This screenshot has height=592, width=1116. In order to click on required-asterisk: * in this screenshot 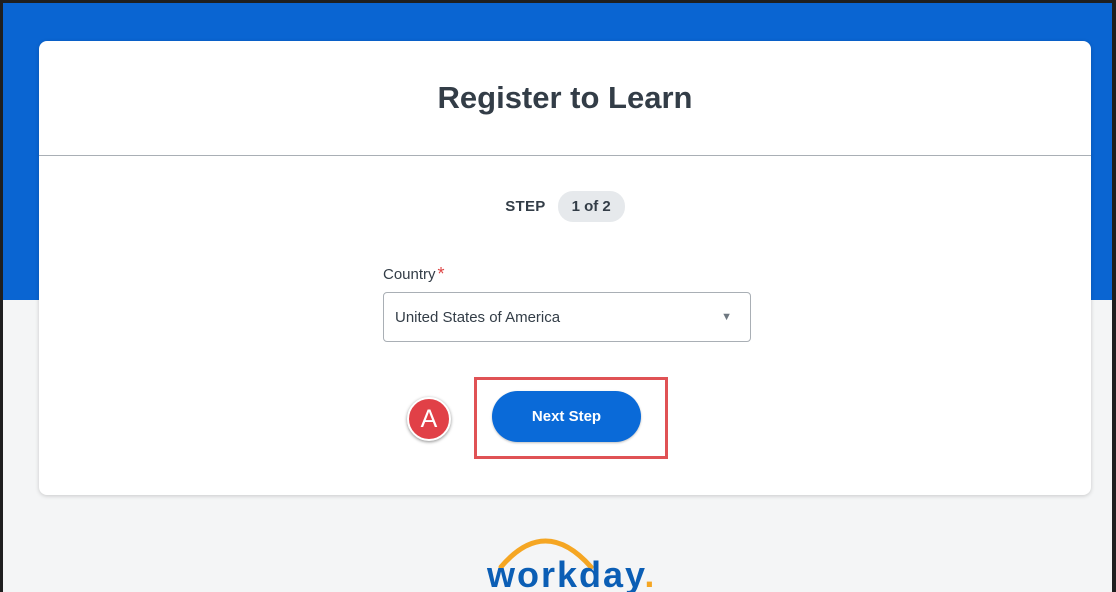, I will do `click(441, 274)`.